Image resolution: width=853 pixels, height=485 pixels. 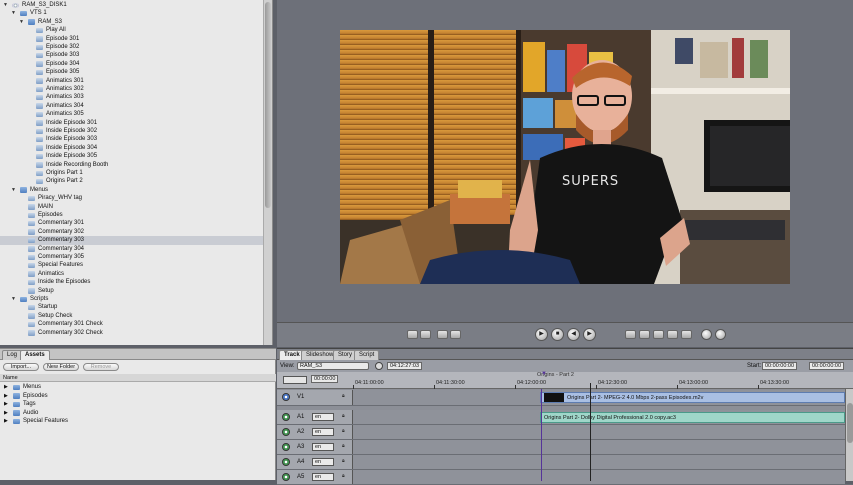 I want to click on step-back-icon: ◀, so click(x=573, y=334).